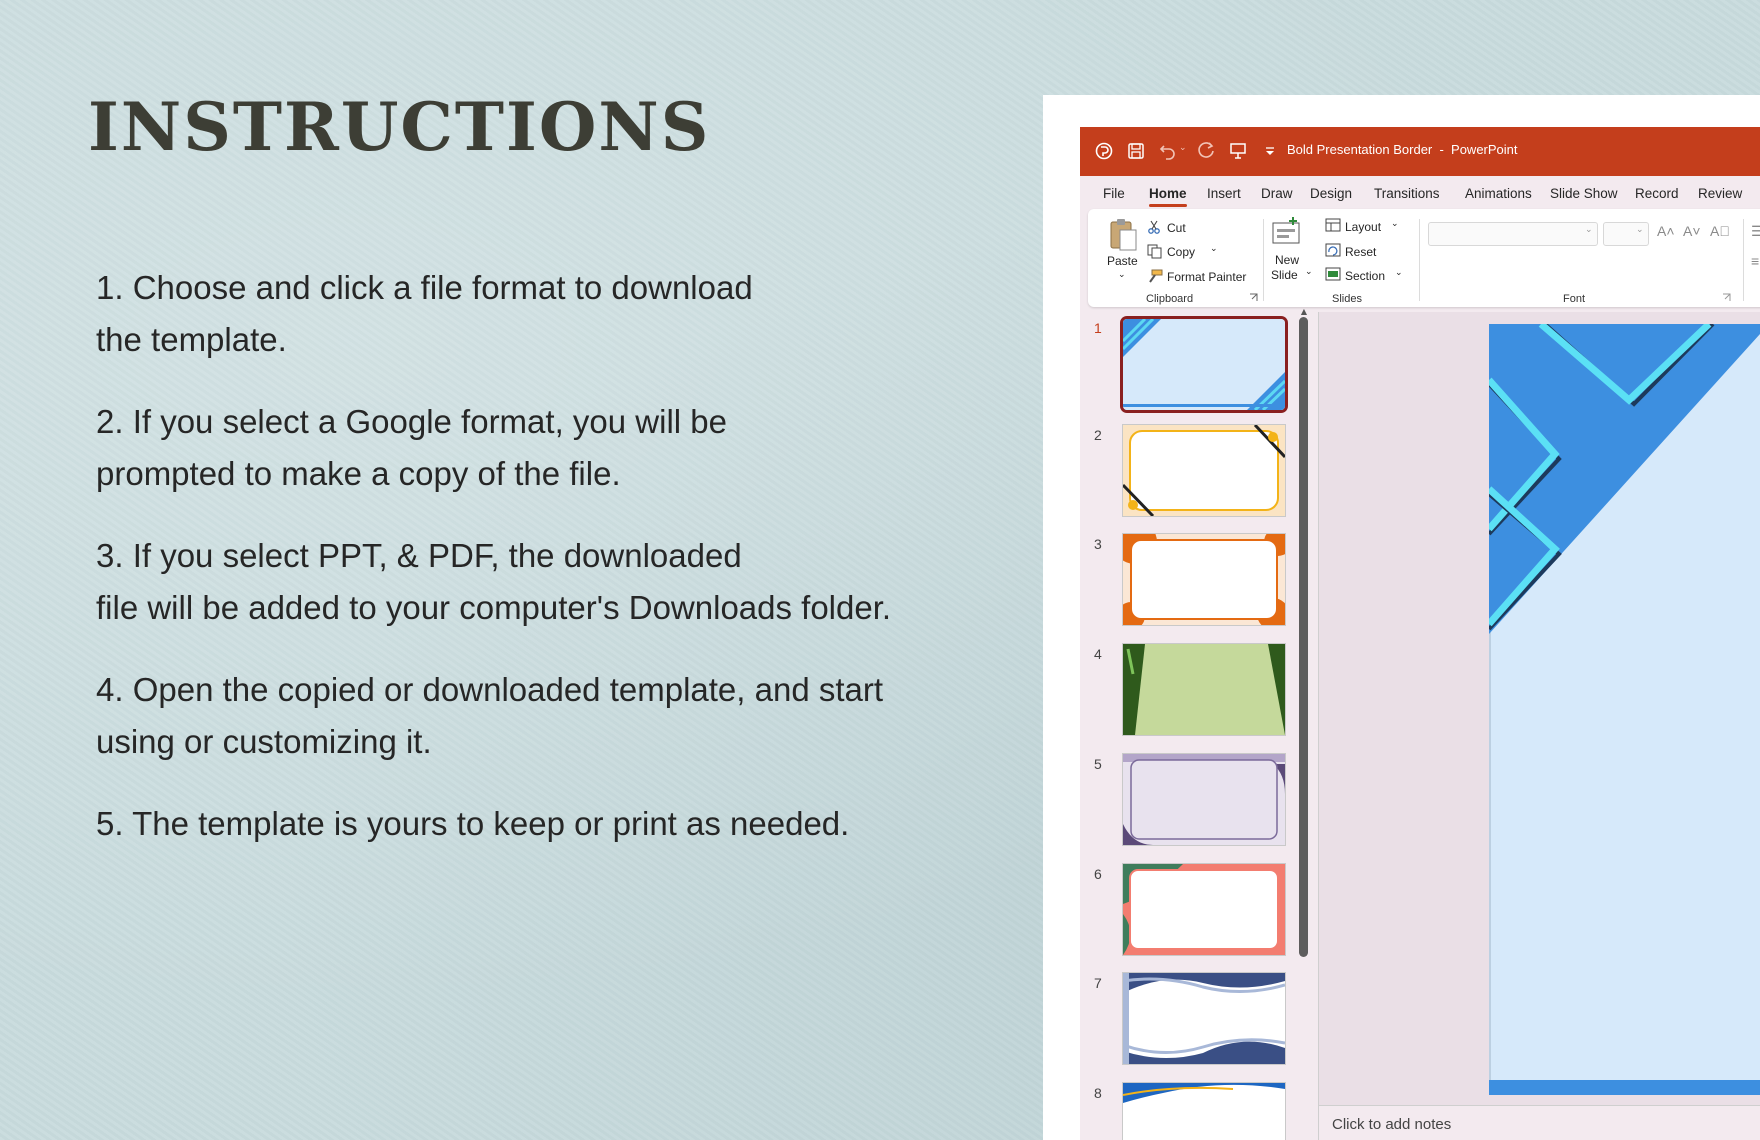 The height and width of the screenshot is (1140, 1760). What do you see at coordinates (1156, 276) in the screenshot?
I see `format-painter-icon` at bounding box center [1156, 276].